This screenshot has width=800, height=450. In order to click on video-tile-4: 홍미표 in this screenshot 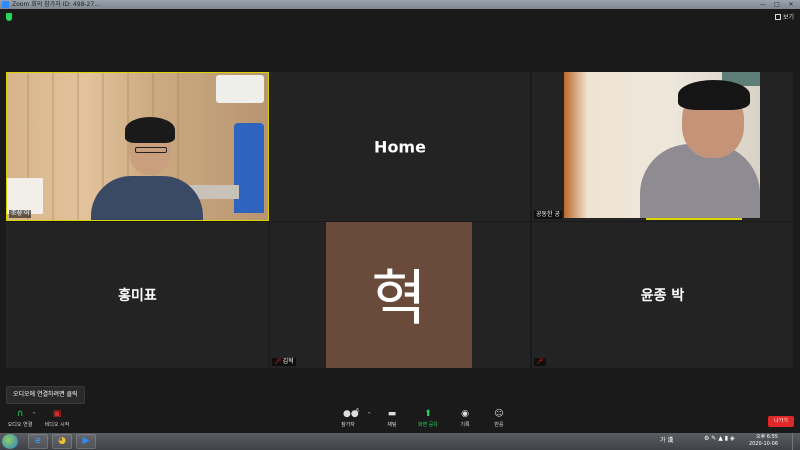, I will do `click(137, 295)`.